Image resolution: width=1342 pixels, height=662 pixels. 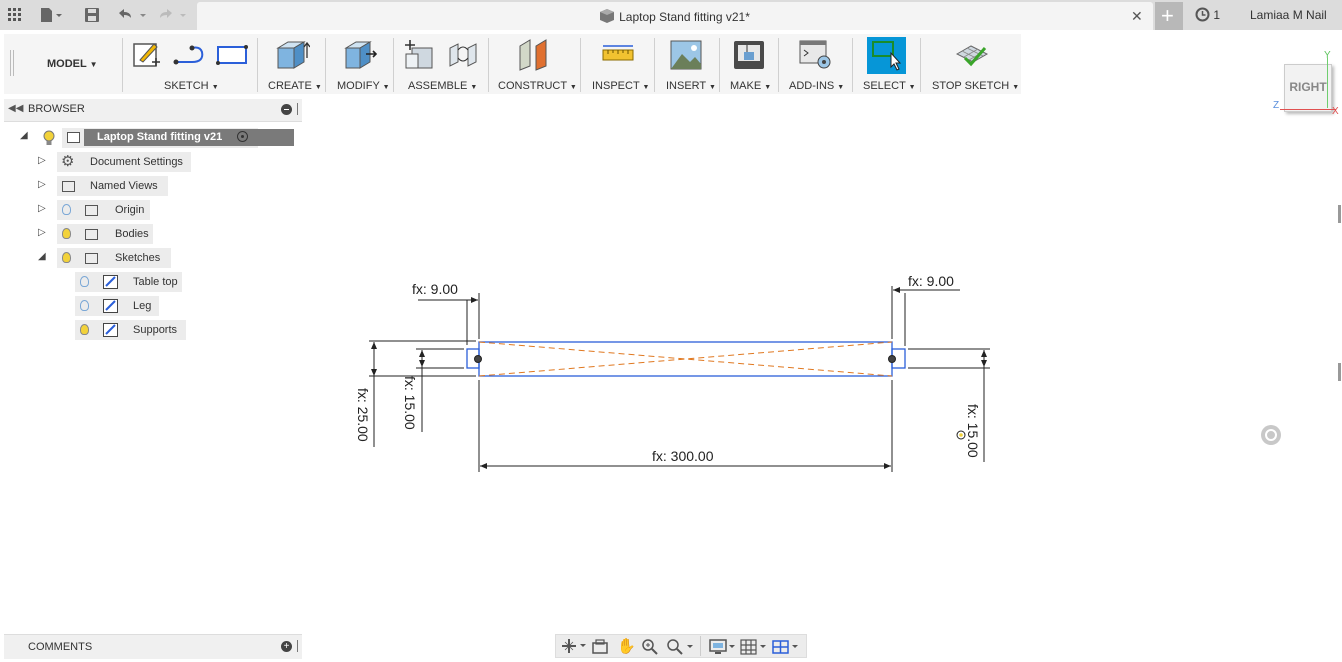 I want to click on look-at-icon, so click(x=600, y=648).